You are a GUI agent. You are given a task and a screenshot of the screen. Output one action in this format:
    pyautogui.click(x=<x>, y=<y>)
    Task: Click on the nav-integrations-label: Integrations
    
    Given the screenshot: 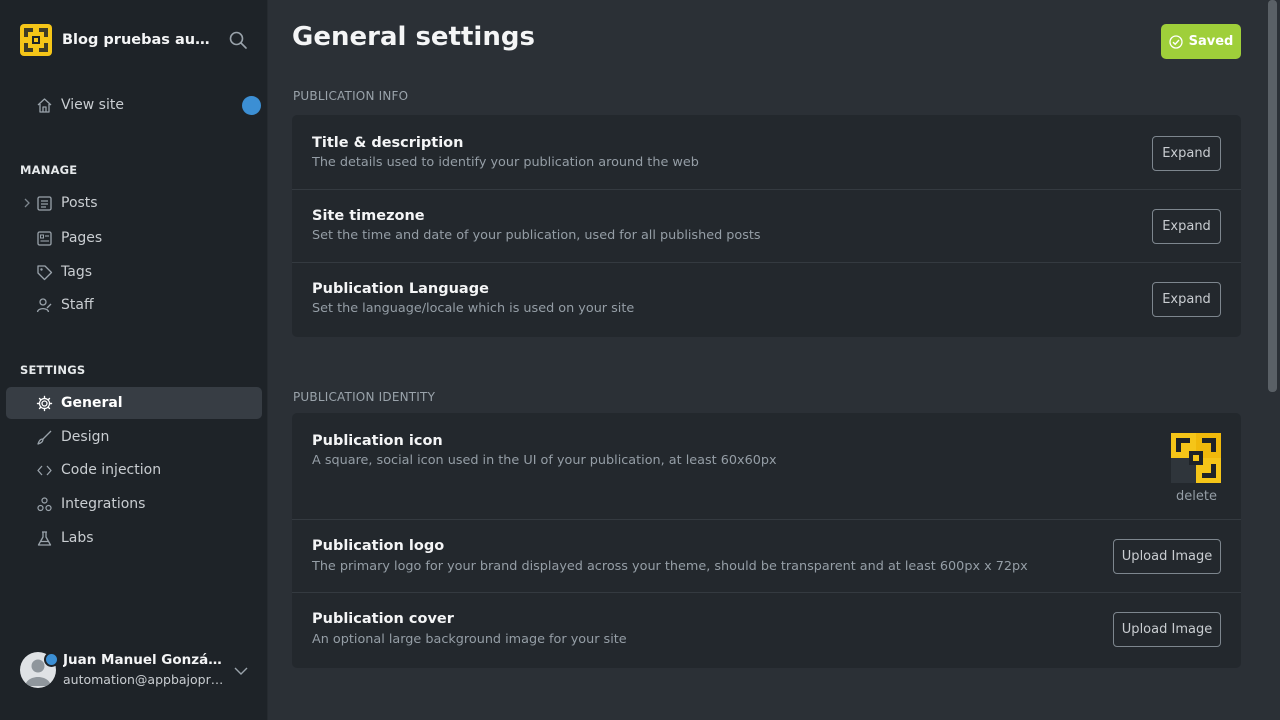 What is the action you would take?
    pyautogui.click(x=103, y=504)
    